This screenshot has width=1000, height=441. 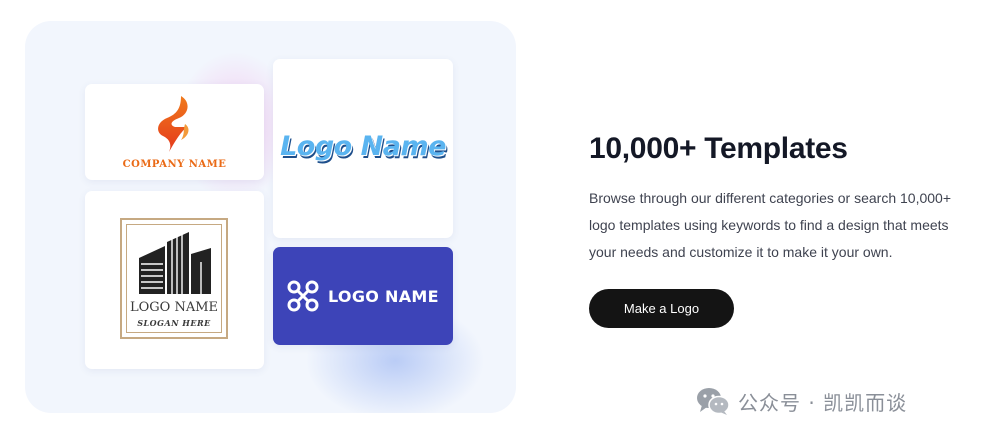 I want to click on logo-template-card-script: Logo Name, so click(x=363, y=148).